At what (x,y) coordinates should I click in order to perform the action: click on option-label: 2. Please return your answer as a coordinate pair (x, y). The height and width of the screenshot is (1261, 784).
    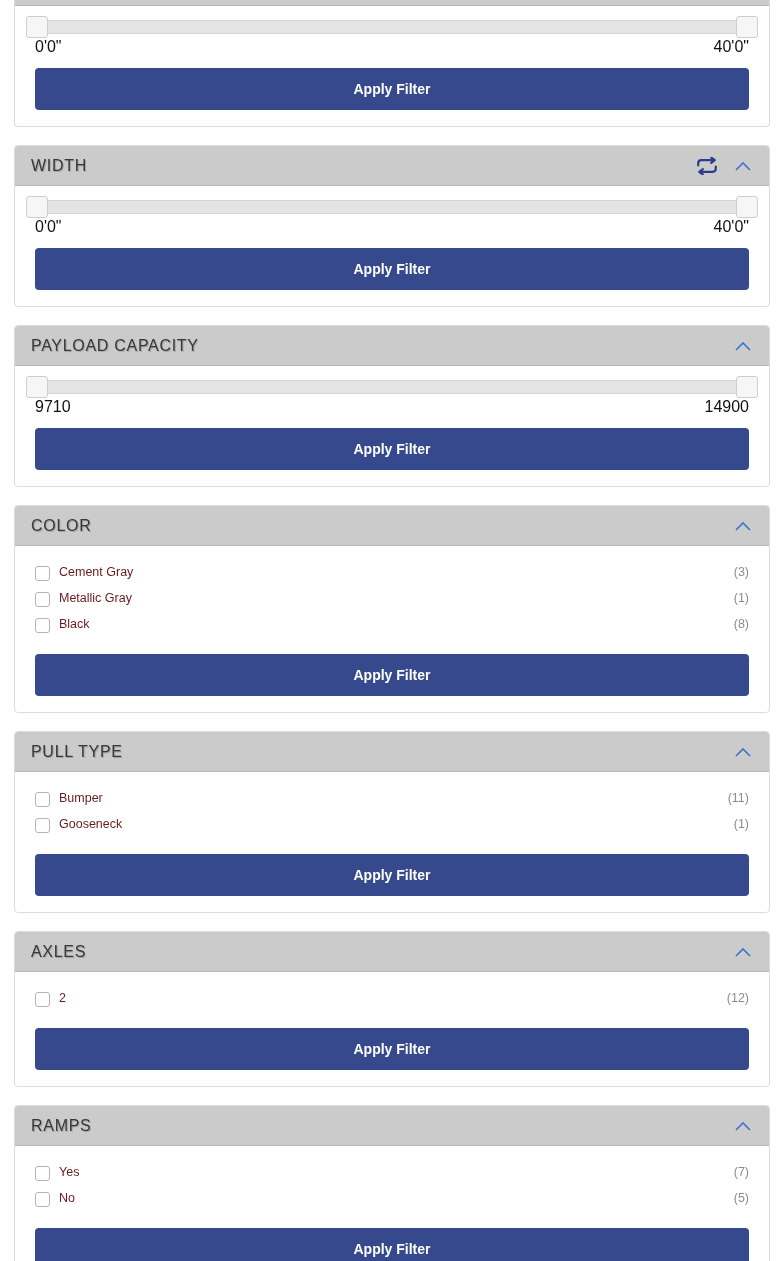
    Looking at the image, I should click on (62, 998).